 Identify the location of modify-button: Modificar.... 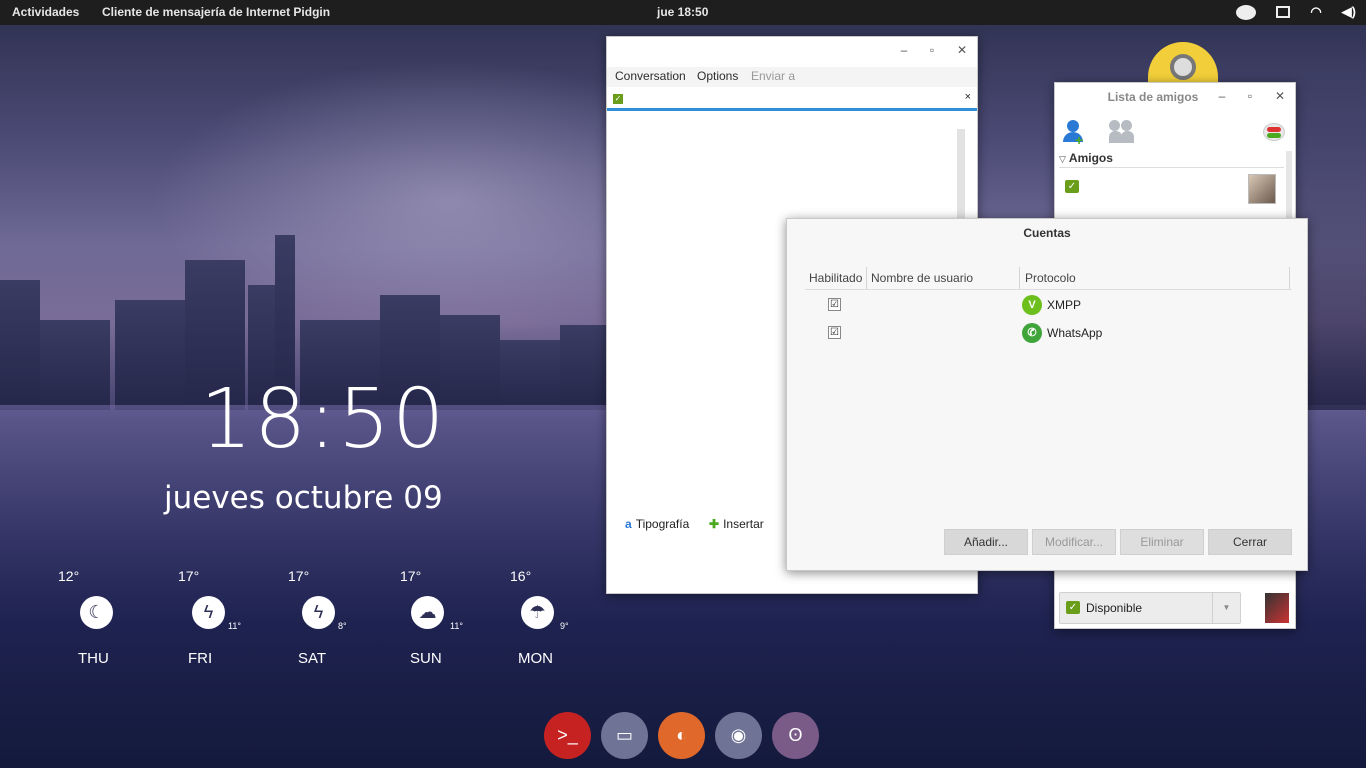
(1074, 542).